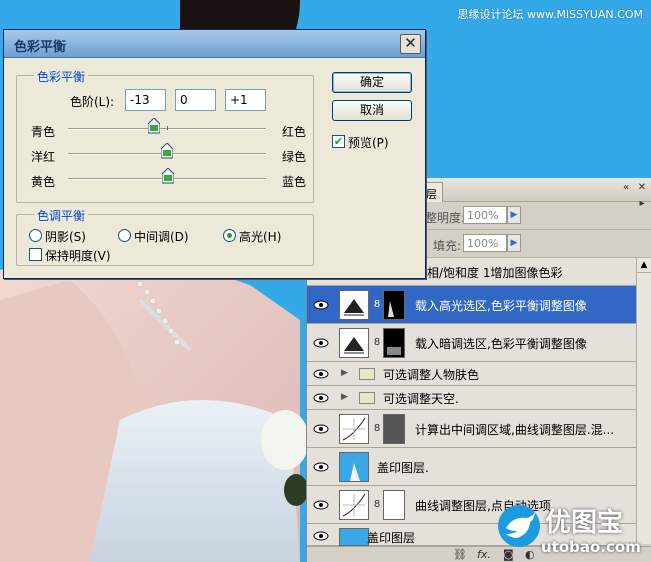  Describe the element at coordinates (485, 215) in the screenshot. I see `opacity-field: 100%` at that location.